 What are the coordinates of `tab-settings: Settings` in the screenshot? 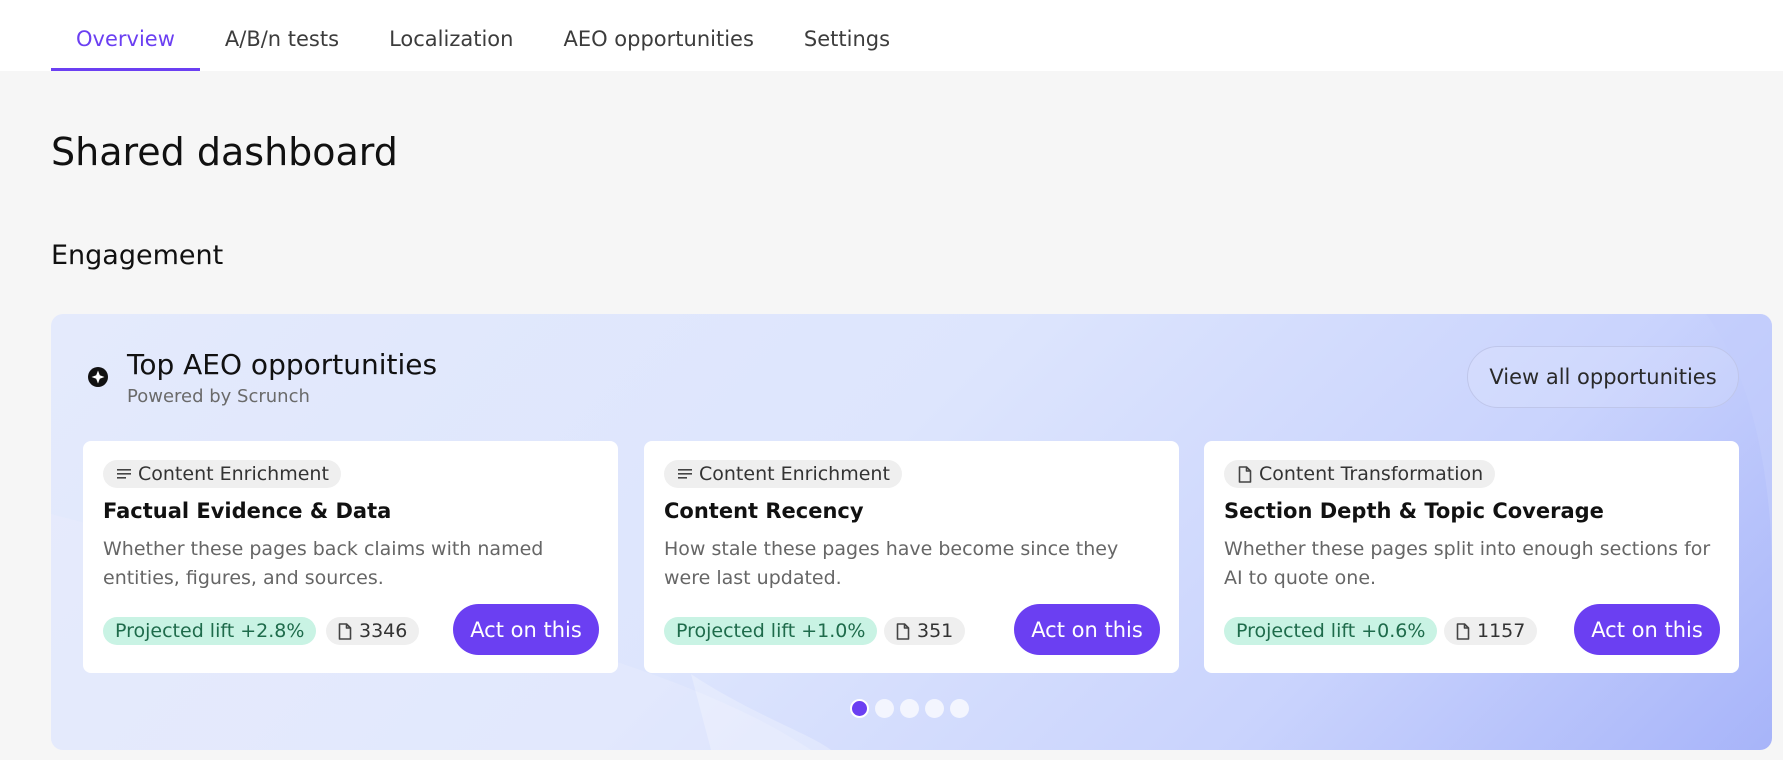 It's located at (847, 35).